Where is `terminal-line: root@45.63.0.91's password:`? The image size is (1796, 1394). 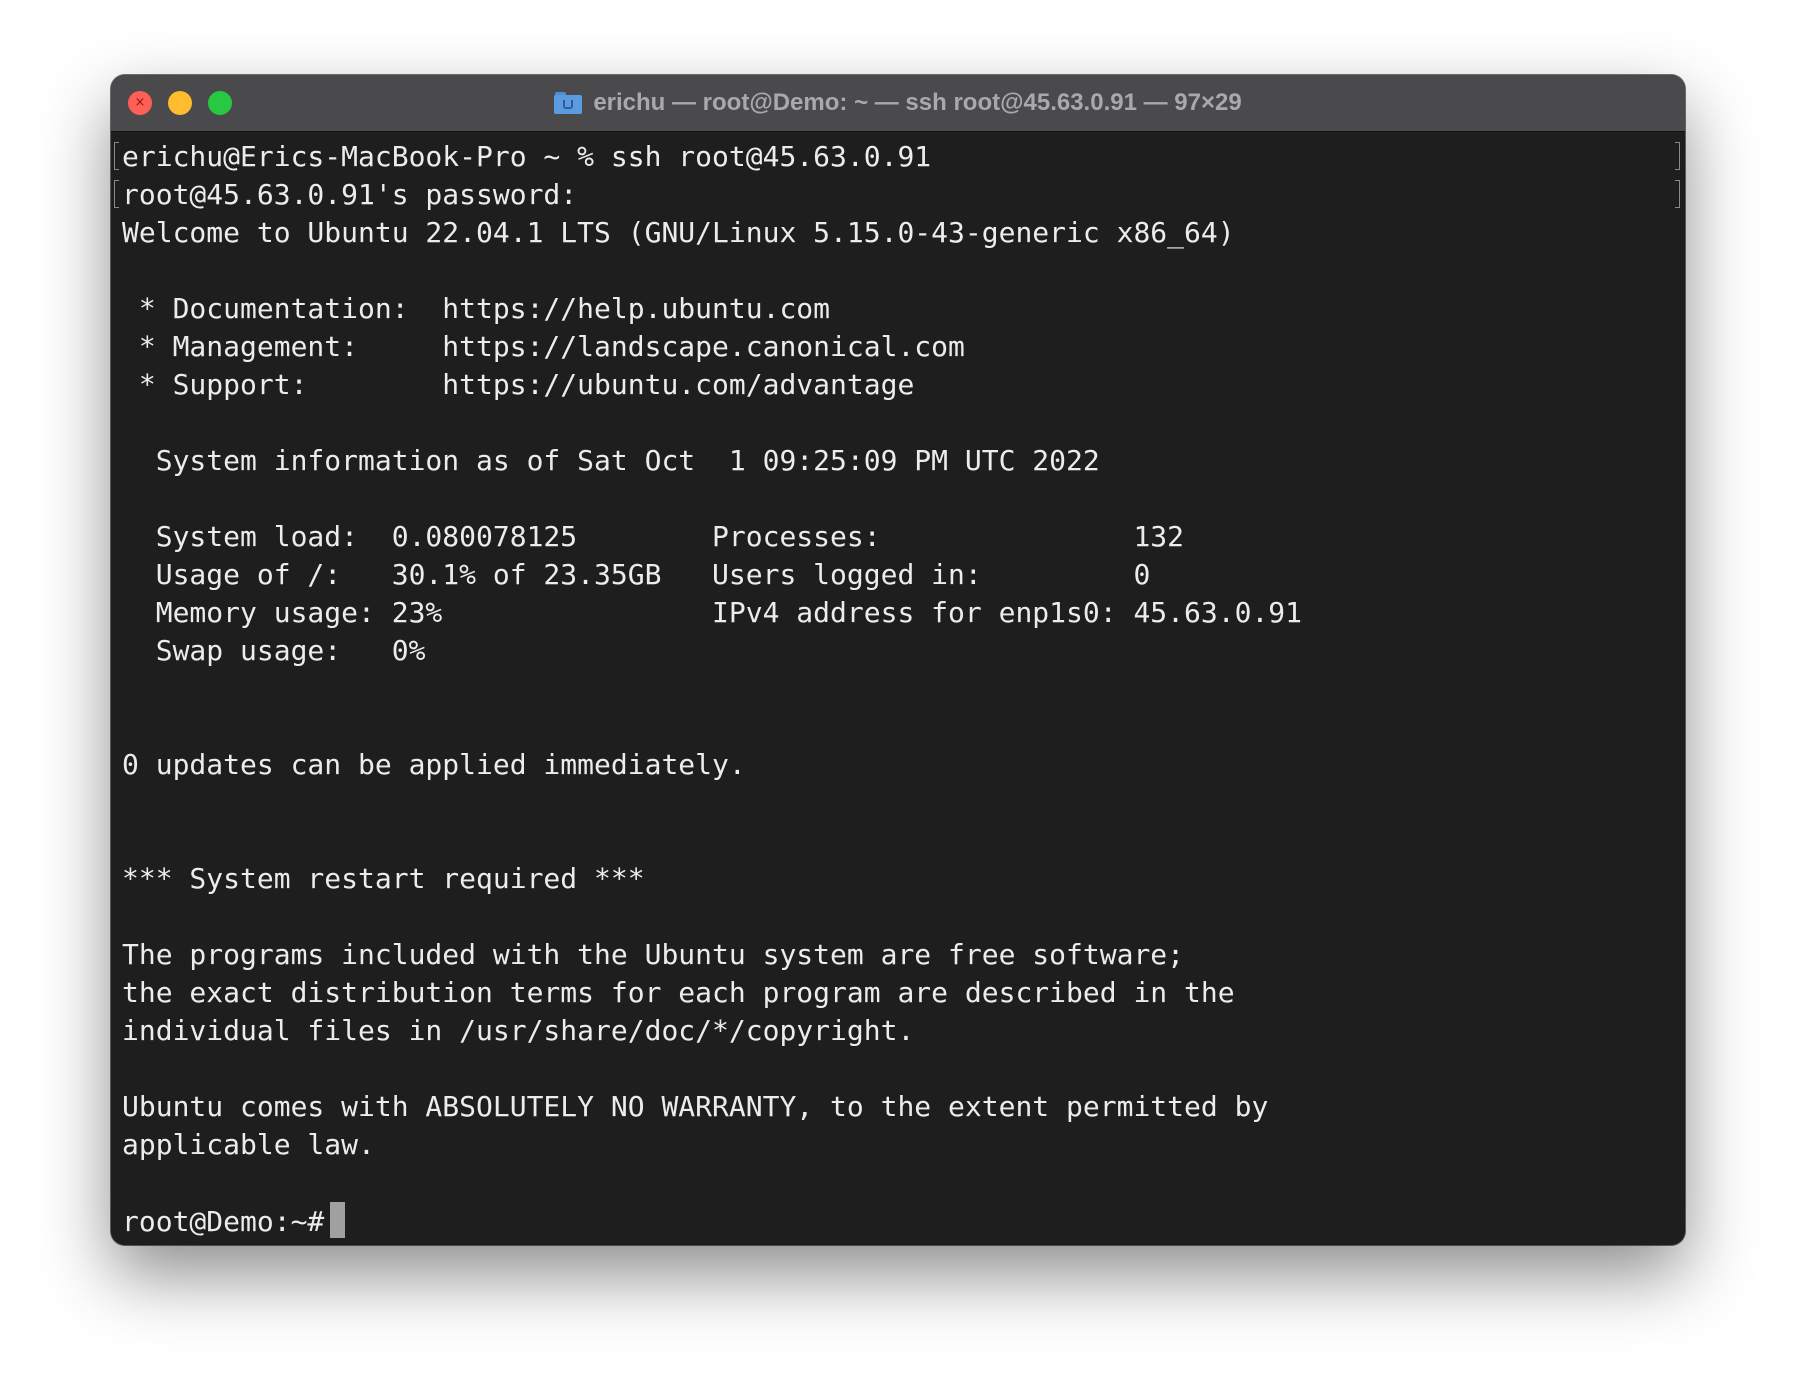
terminal-line: root@45.63.0.91's password: is located at coordinates (350, 194).